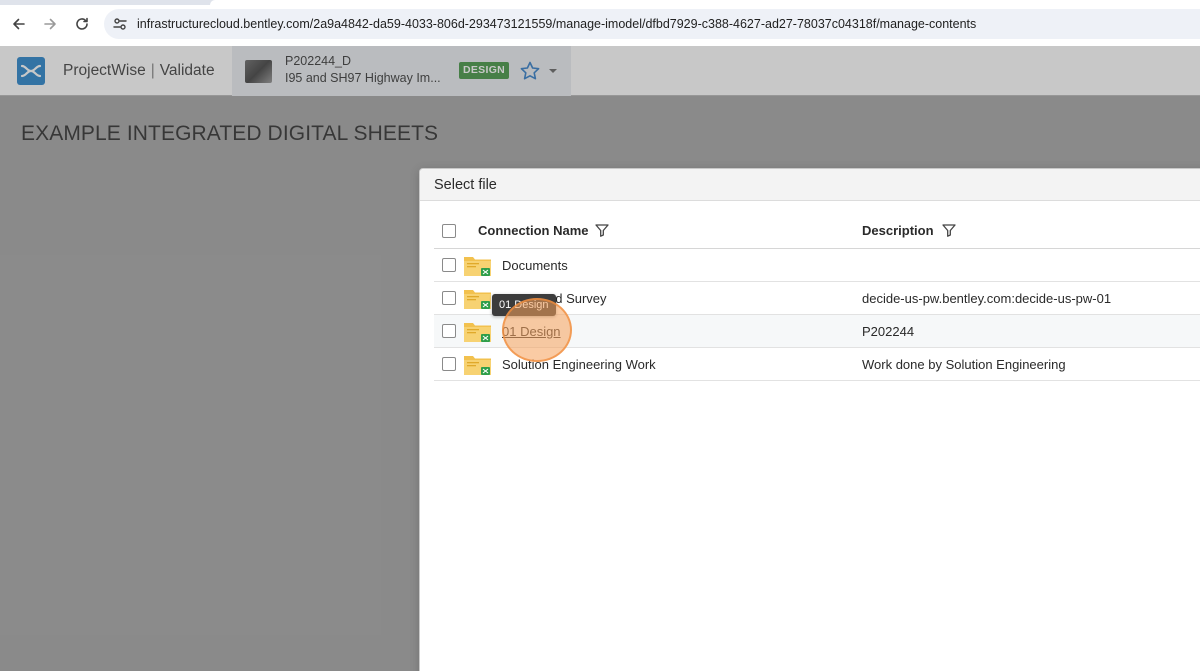 This screenshot has width=1200, height=671. Describe the element at coordinates (817, 265) in the screenshot. I see `table-row: Documents` at that location.